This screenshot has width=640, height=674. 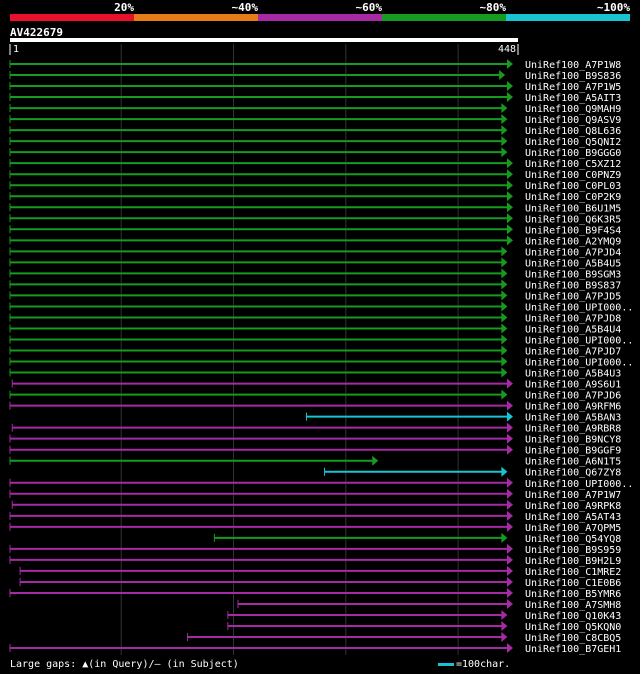 I want to click on hit-label: UniRef100_A5B4U3, so click(x=573, y=374).